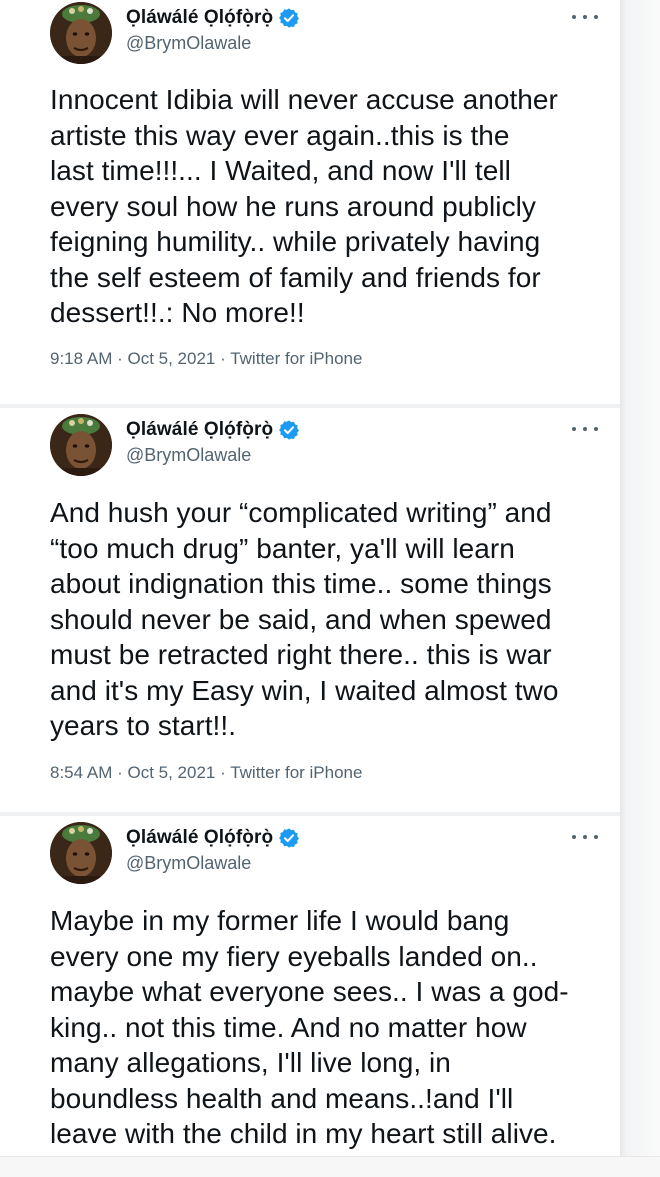 The height and width of the screenshot is (1177, 660). Describe the element at coordinates (640, 588) in the screenshot. I see `page-edge` at that location.